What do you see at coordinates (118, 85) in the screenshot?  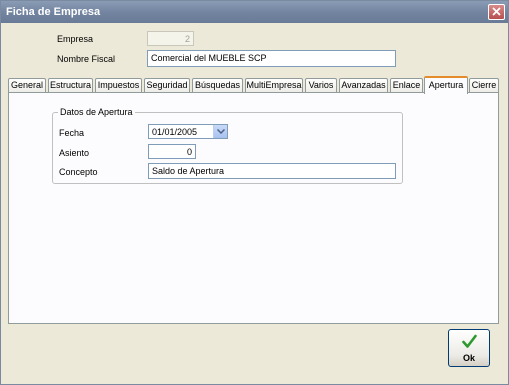 I see `tab-impuestos: Impuestos` at bounding box center [118, 85].